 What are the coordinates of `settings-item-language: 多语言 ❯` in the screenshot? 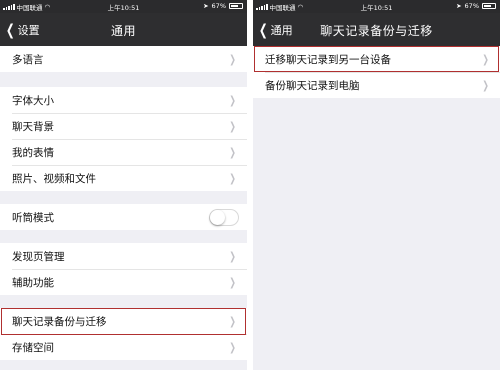 It's located at (123, 59).